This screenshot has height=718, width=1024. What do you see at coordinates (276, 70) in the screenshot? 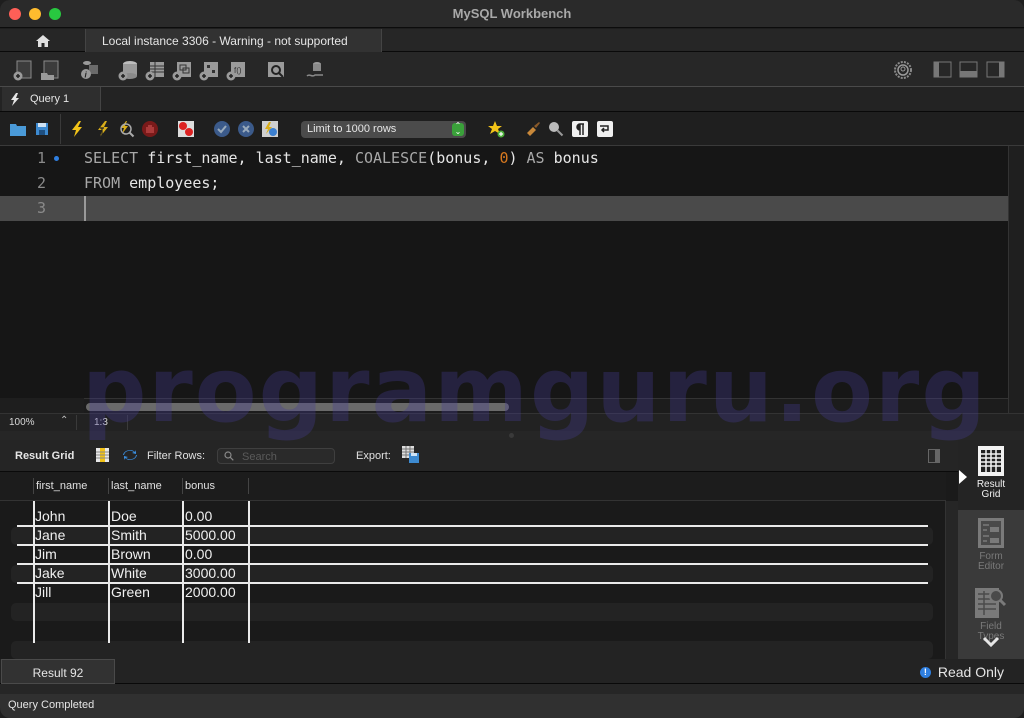
I see `search-table-data-icon` at bounding box center [276, 70].